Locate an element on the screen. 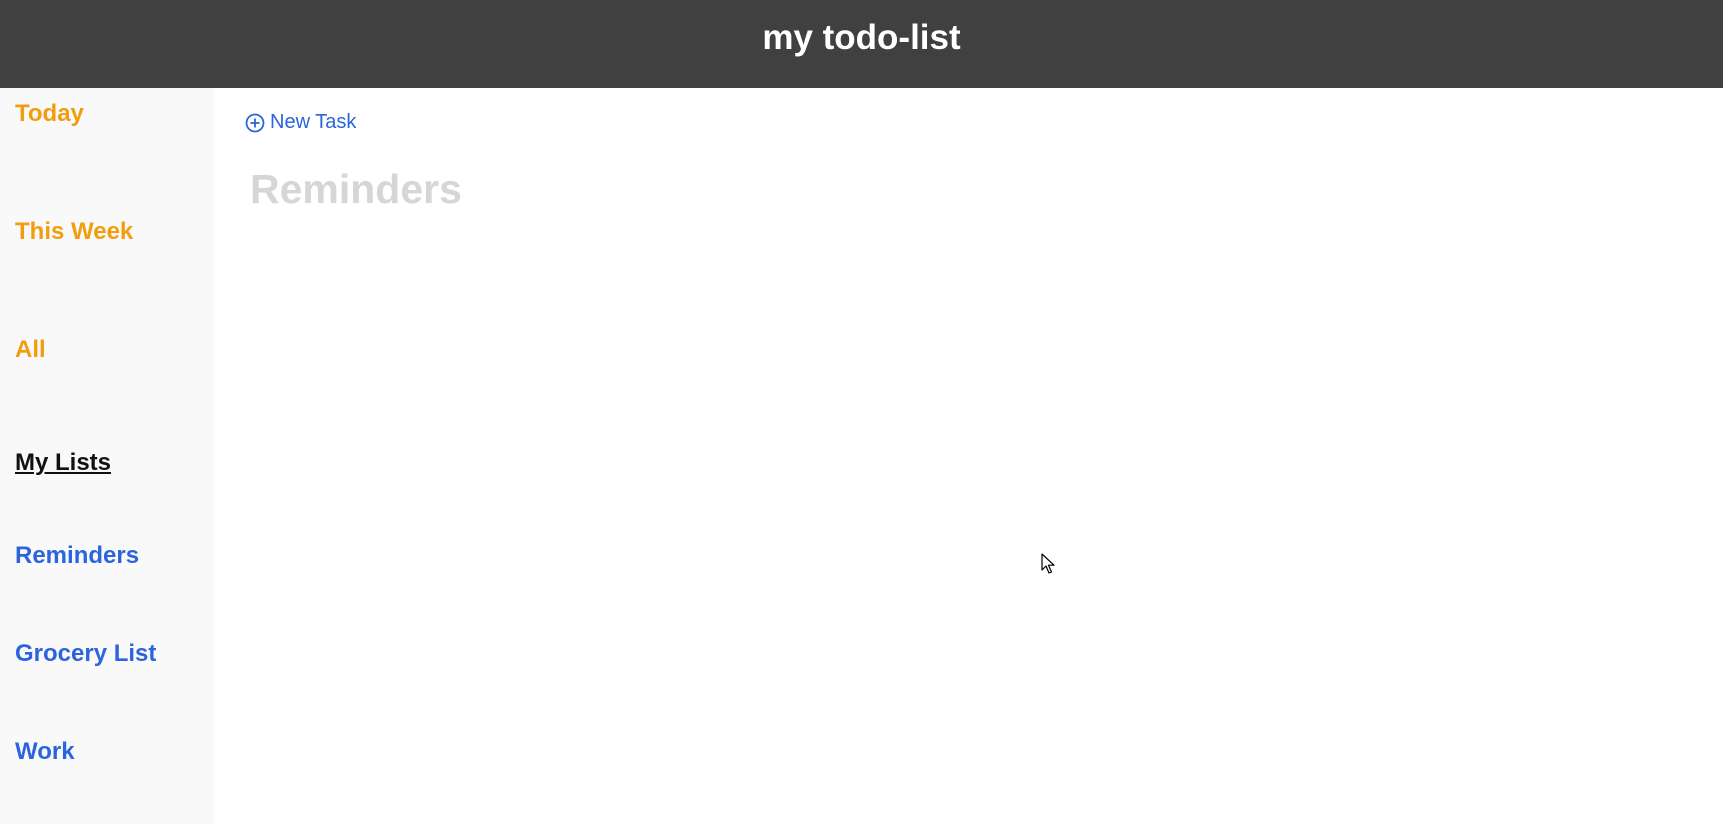  sidebar-item-today: Today is located at coordinates (49, 114).